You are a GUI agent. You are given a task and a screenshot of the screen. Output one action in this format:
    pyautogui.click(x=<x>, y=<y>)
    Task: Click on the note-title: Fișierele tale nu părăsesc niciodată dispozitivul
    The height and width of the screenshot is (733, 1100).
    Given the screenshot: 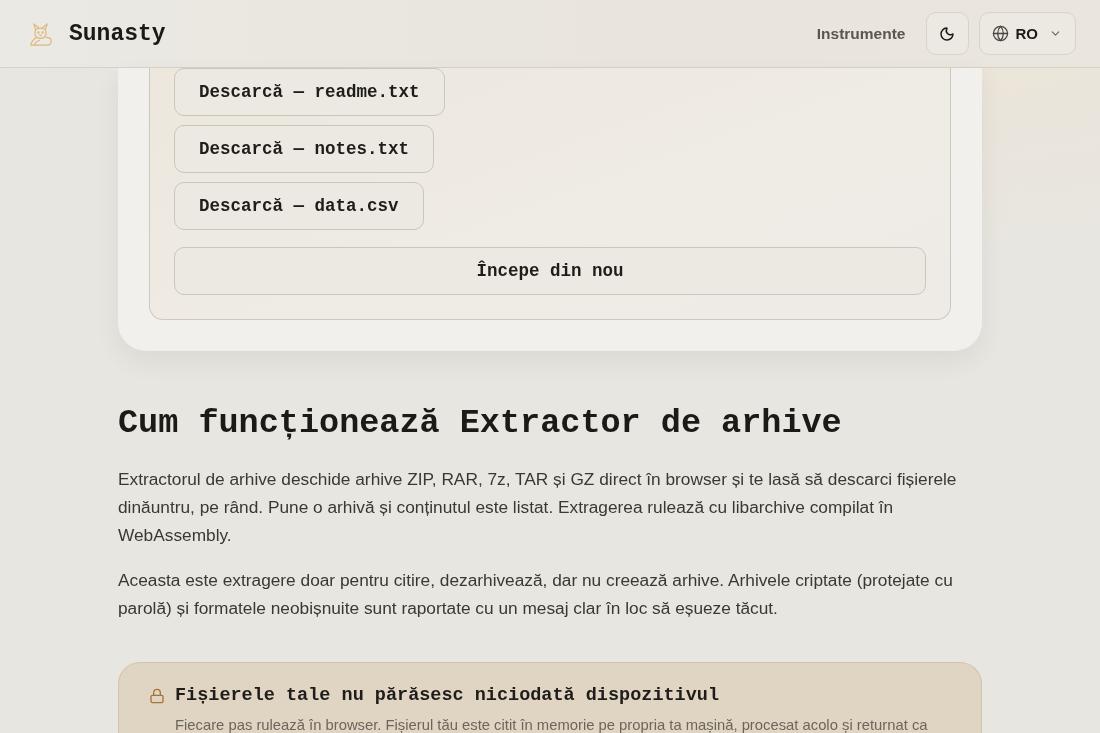 What is the action you would take?
    pyautogui.click(x=447, y=696)
    